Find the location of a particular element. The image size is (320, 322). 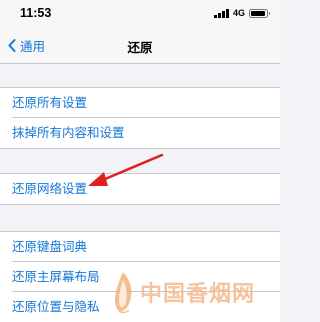

page-title: 还原 is located at coordinates (140, 48).